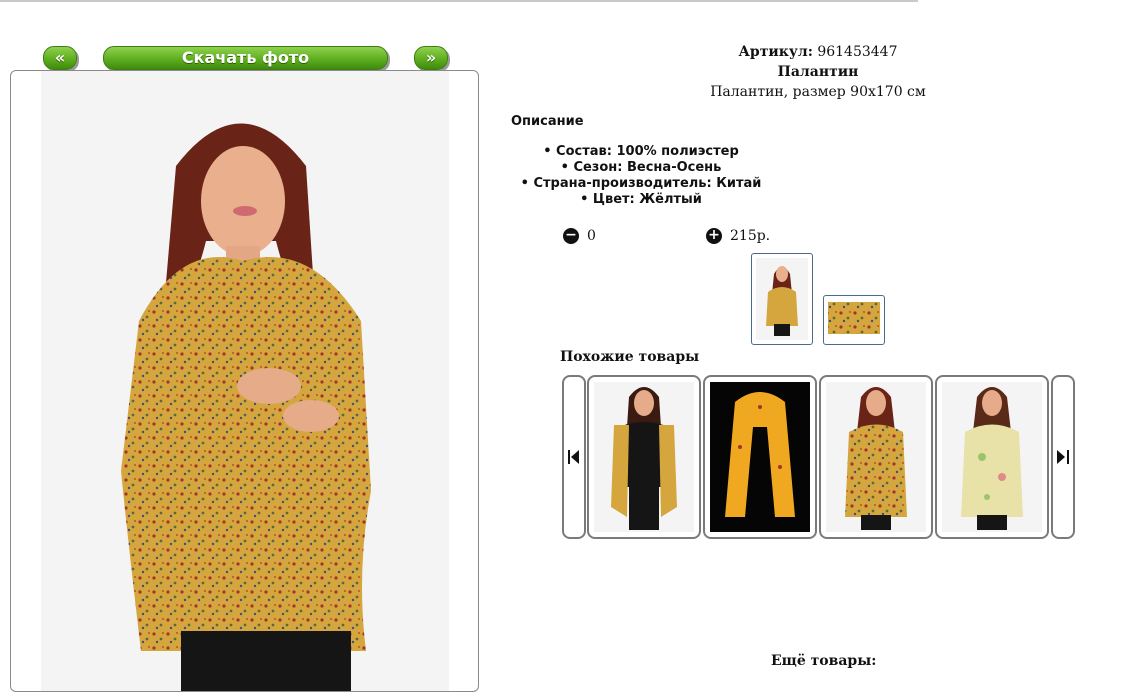  Describe the element at coordinates (775, 52) in the screenshot. I see `article-label: Артикул:` at that location.